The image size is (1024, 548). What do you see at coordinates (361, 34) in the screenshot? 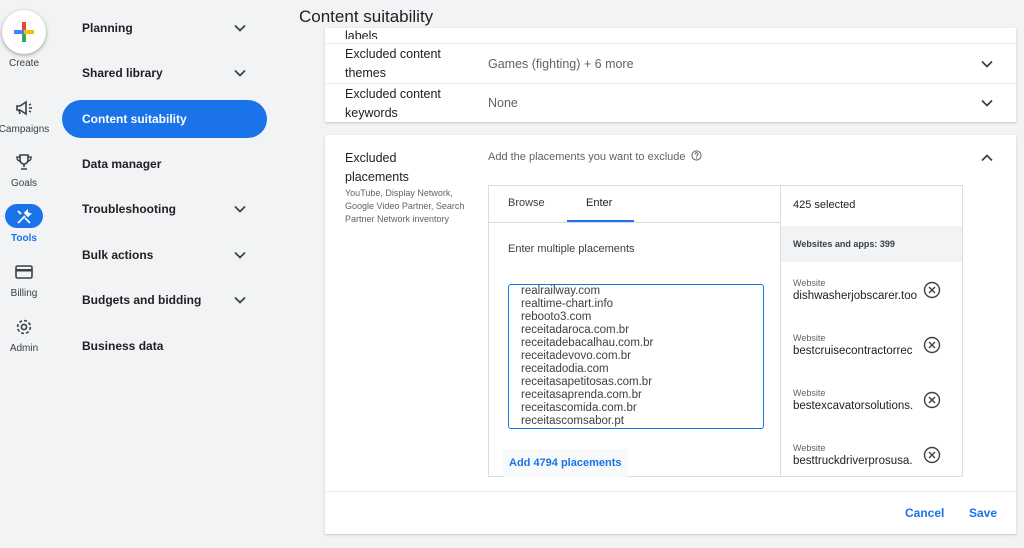
I see `excluded-labels-label: labels` at bounding box center [361, 34].